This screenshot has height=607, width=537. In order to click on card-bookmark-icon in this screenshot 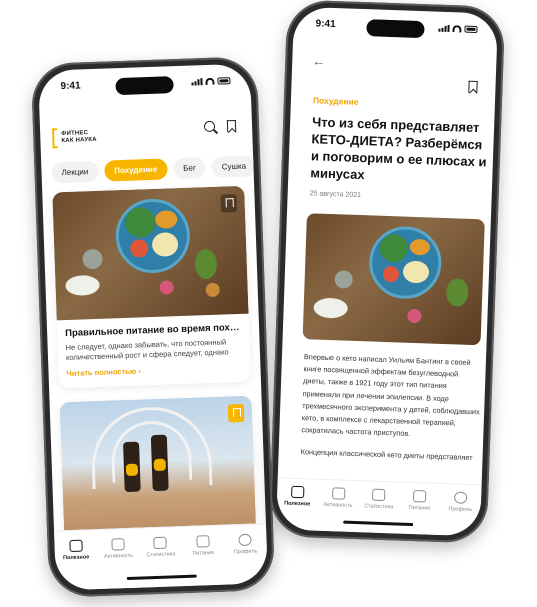, I will do `click(229, 203)`.